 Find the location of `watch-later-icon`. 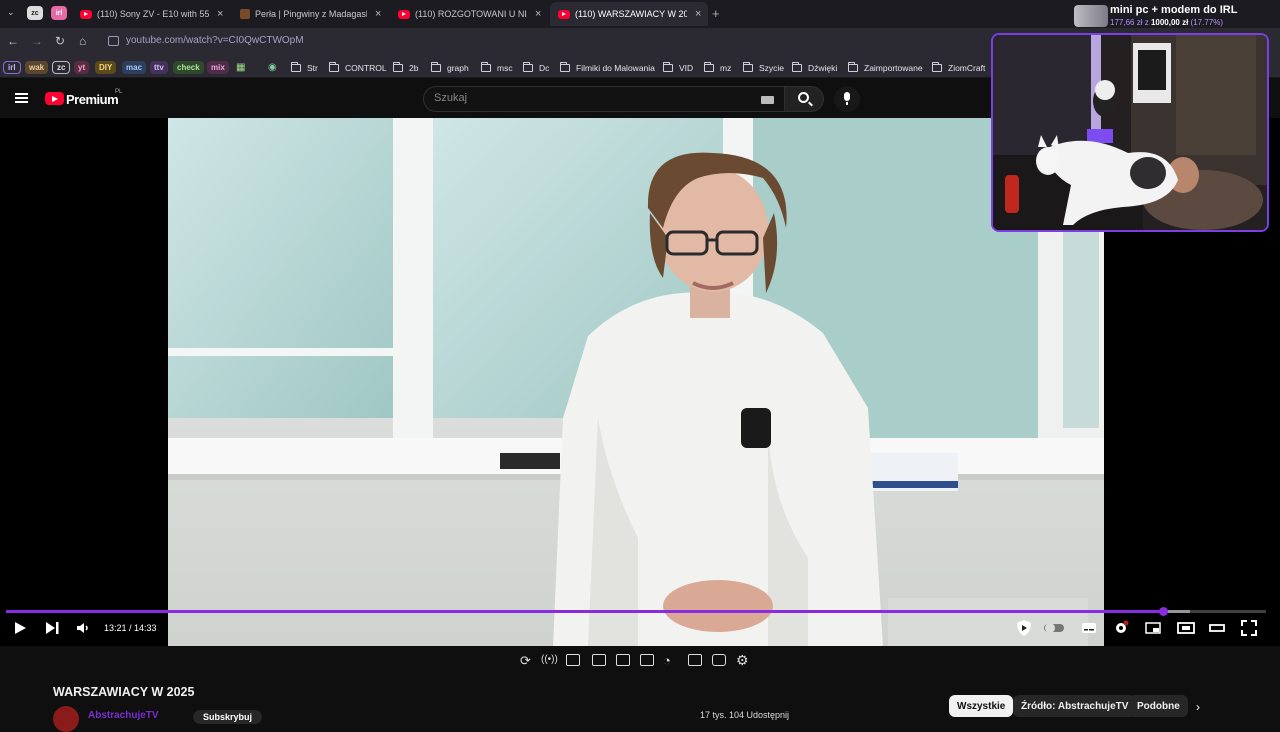

watch-later-icon is located at coordinates (573, 660).